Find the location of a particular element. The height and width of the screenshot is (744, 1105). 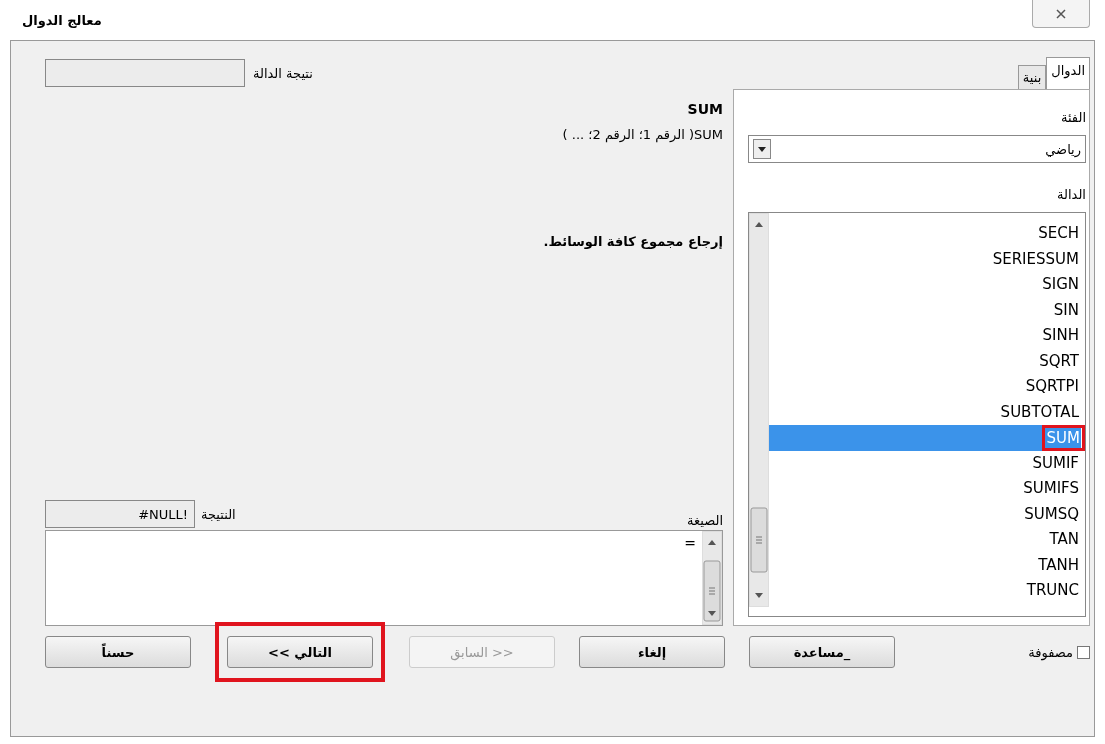

function-item: SIGN is located at coordinates (925, 285).